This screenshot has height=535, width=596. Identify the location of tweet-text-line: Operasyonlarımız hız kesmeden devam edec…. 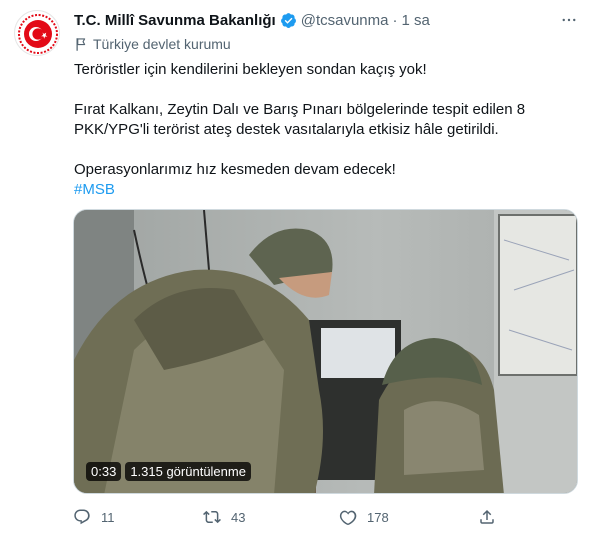
(235, 169).